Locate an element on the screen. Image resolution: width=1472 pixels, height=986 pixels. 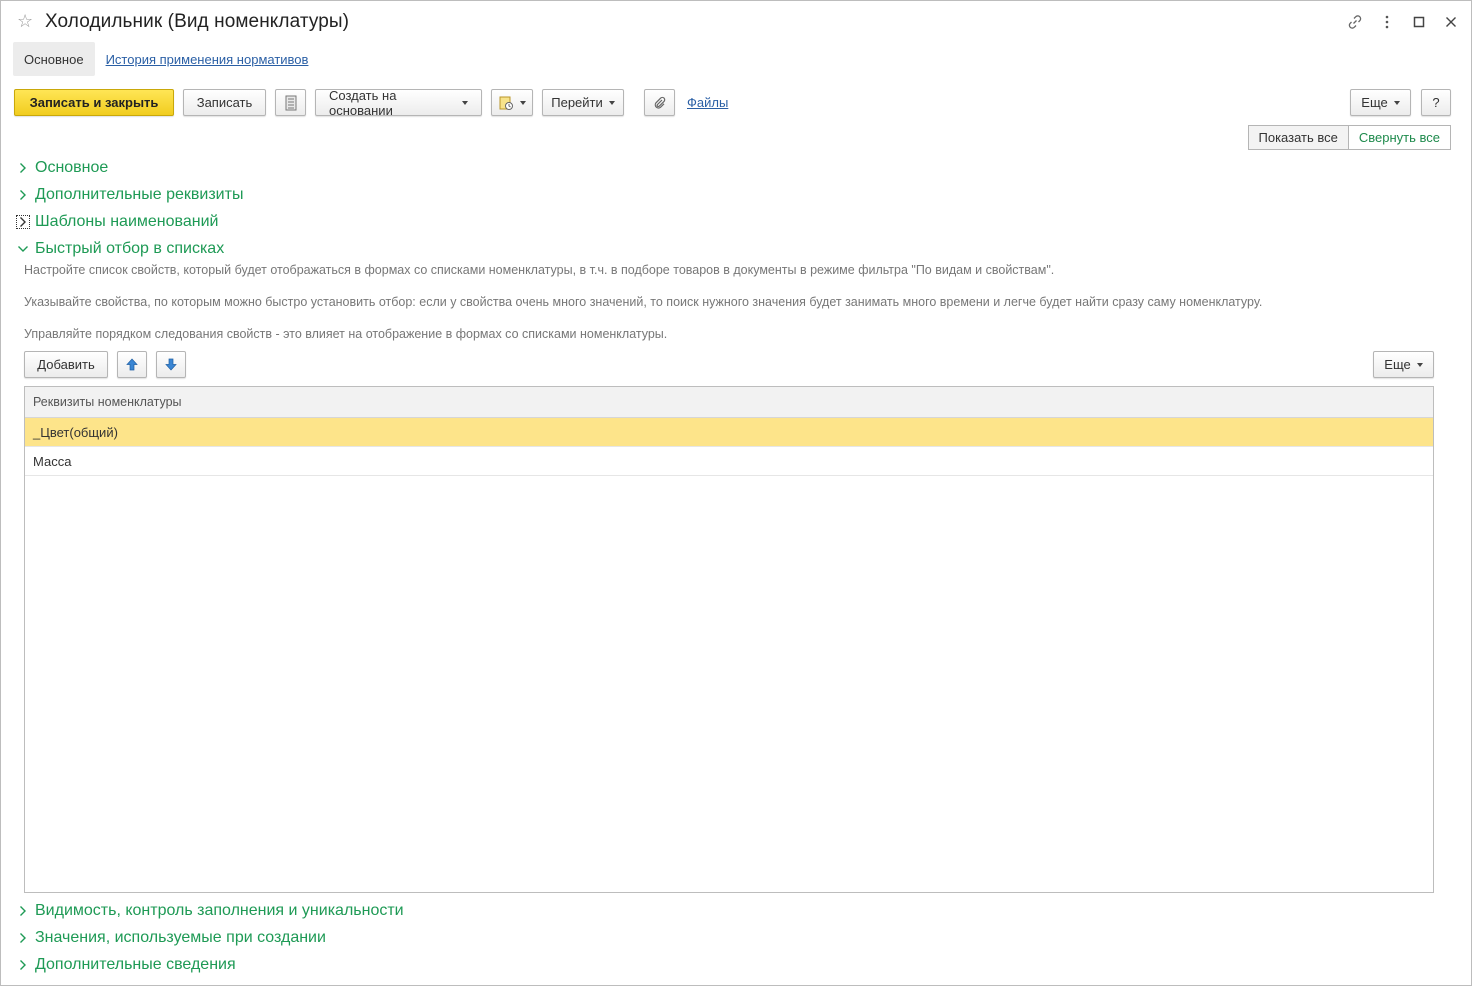
group-label: Основное is located at coordinates (72, 167).